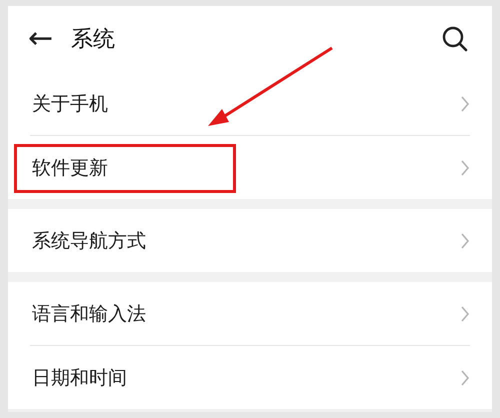  What do you see at coordinates (93, 40) in the screenshot?
I see `page-title: 系统` at bounding box center [93, 40].